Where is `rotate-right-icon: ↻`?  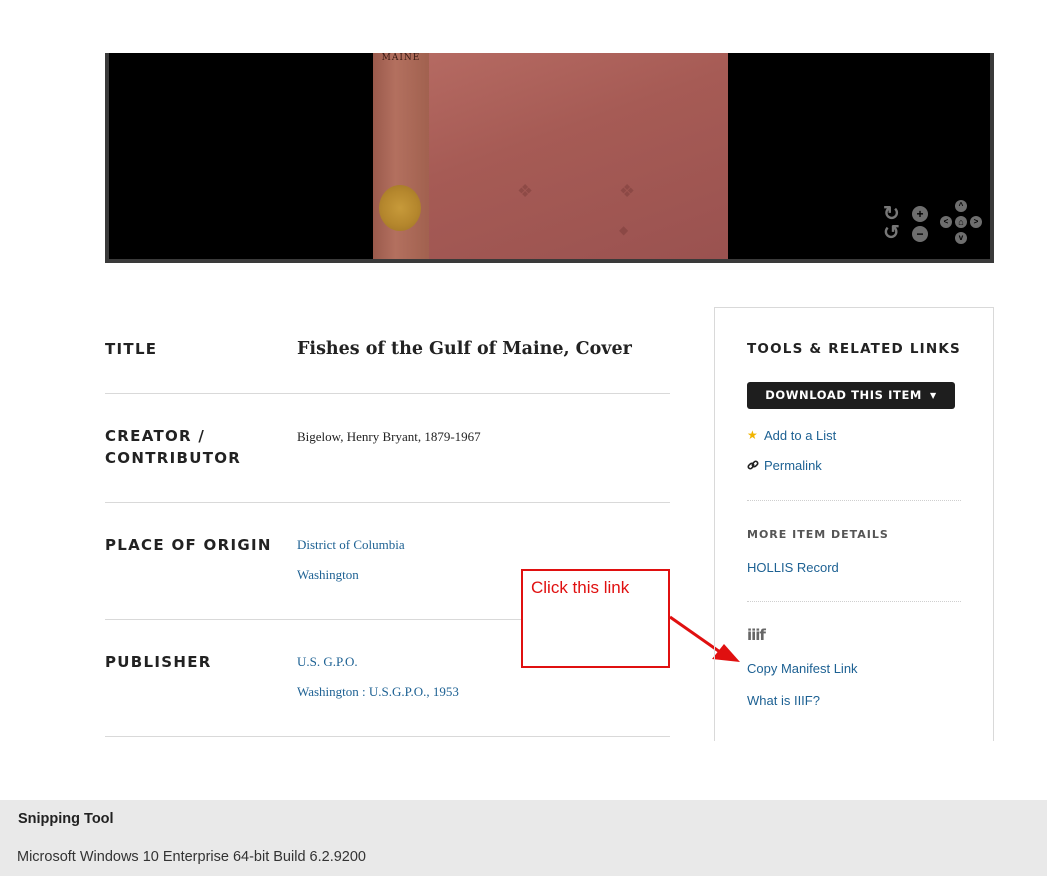
rotate-right-icon: ↻ is located at coordinates (891, 214).